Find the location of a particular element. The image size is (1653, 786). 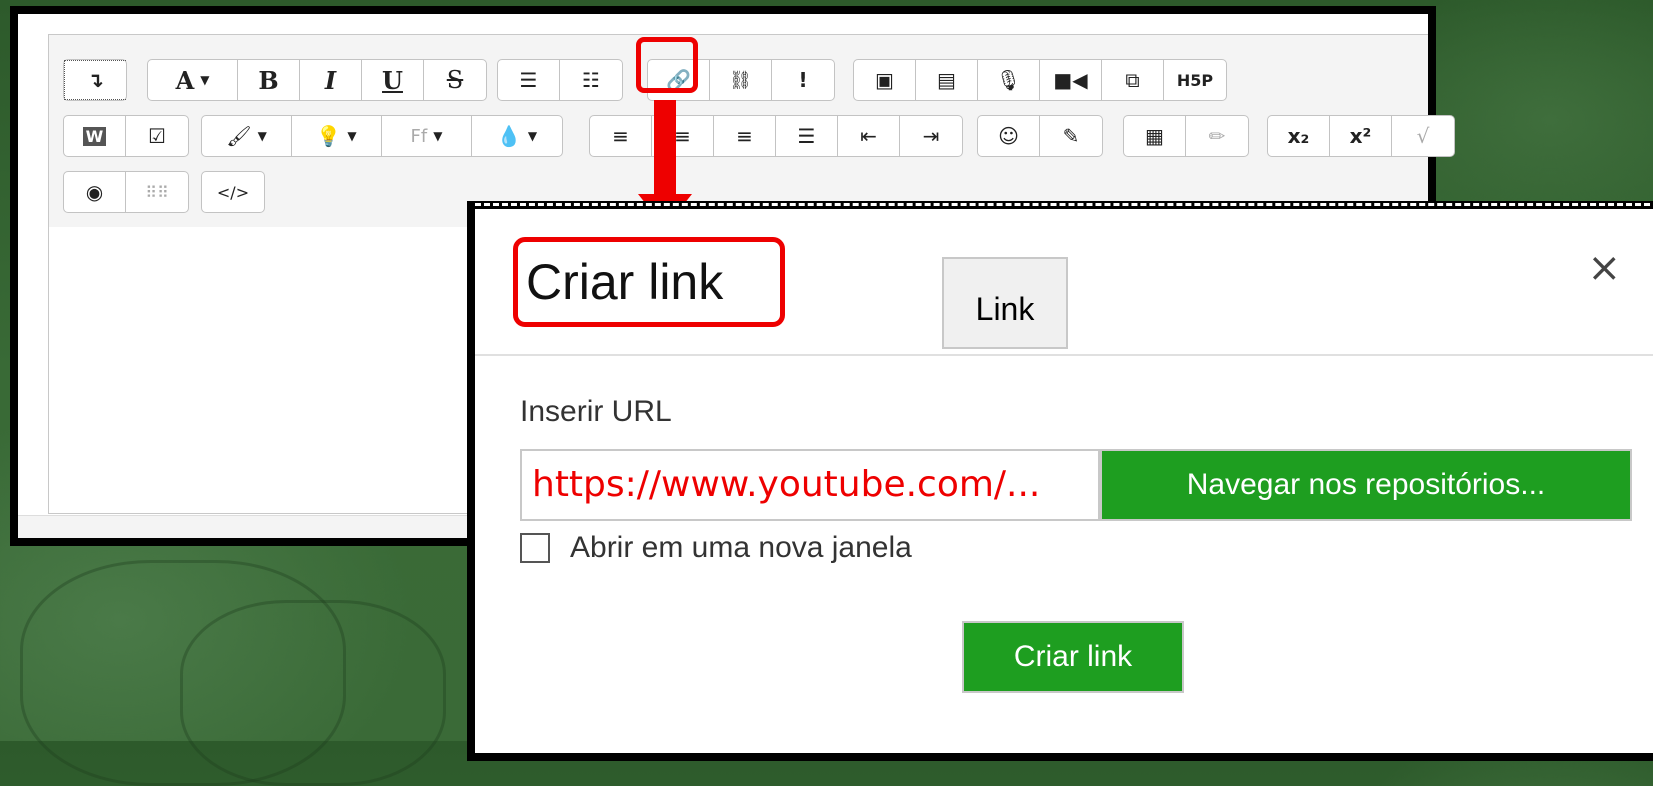

align-right-icon: ≡ is located at coordinates (744, 136).